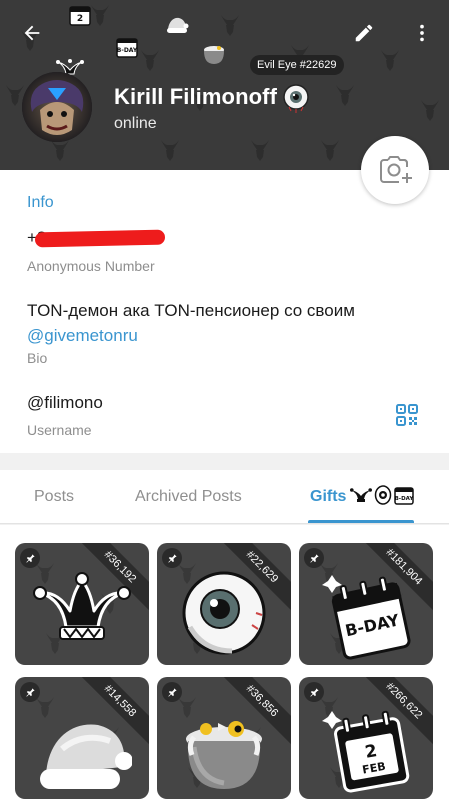  I want to click on santa-hat-icon, so click(86, 756).